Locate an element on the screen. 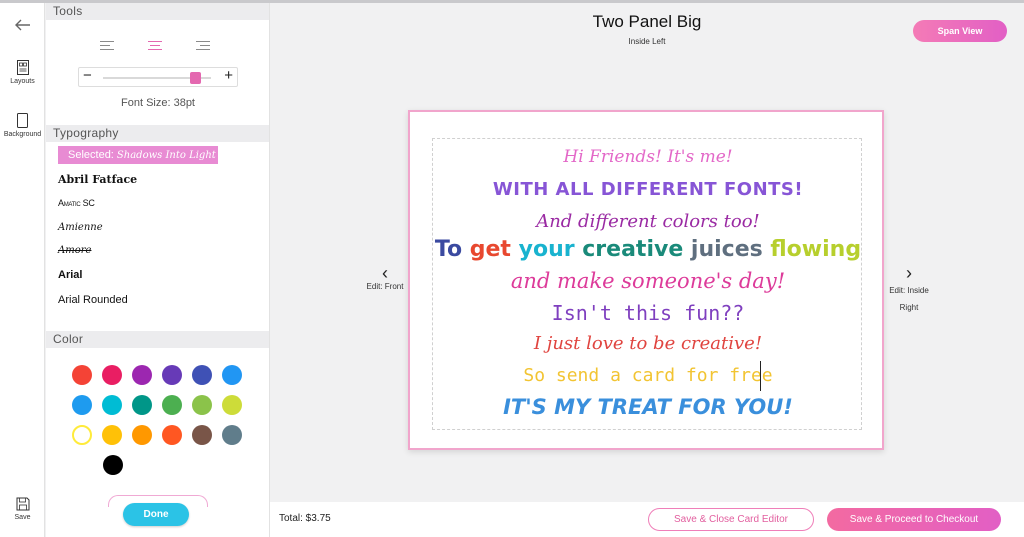  alignment-controls is located at coordinates (160, 48).